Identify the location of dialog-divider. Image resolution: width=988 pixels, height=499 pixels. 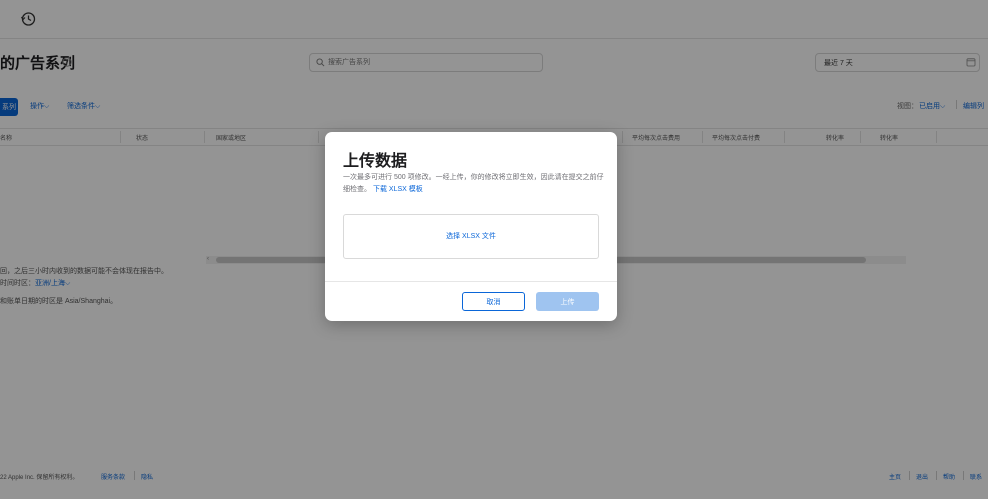
(471, 281).